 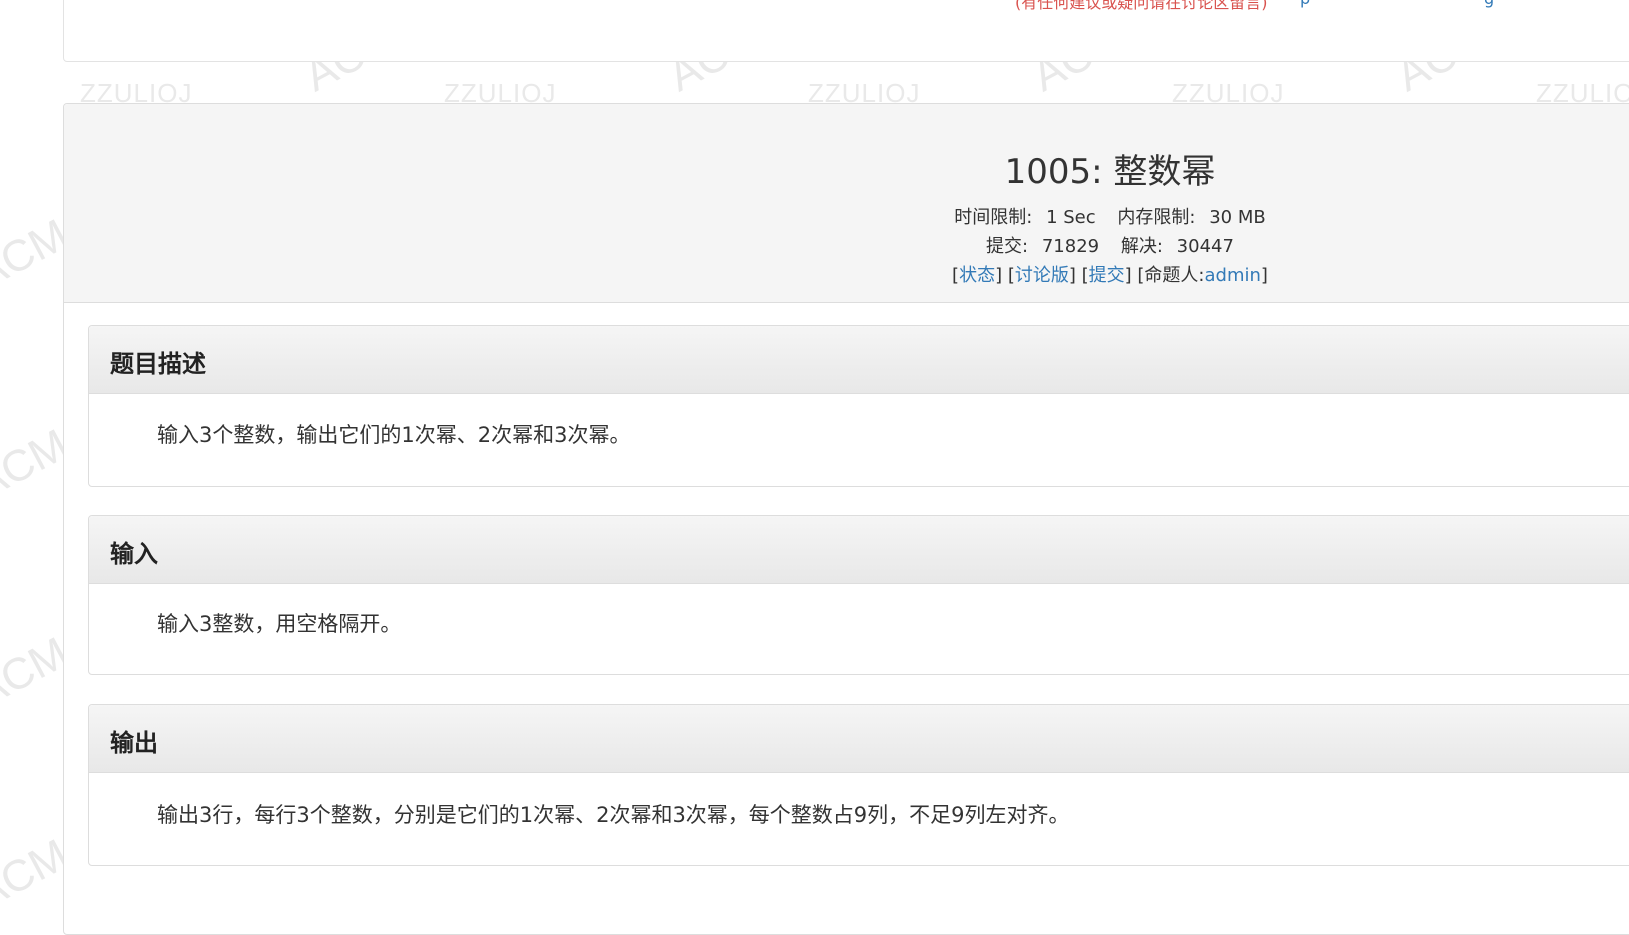 I want to click on time-limit: 时间限制: 1 Sec, so click(x=1024, y=217).